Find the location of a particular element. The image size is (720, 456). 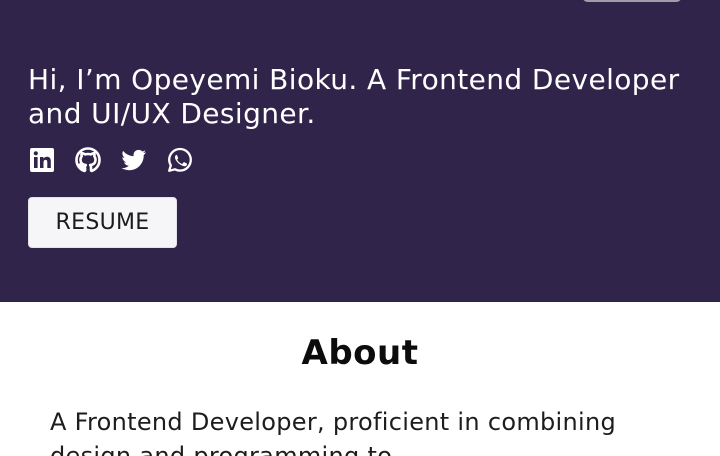

whatsapp-icon is located at coordinates (180, 160).